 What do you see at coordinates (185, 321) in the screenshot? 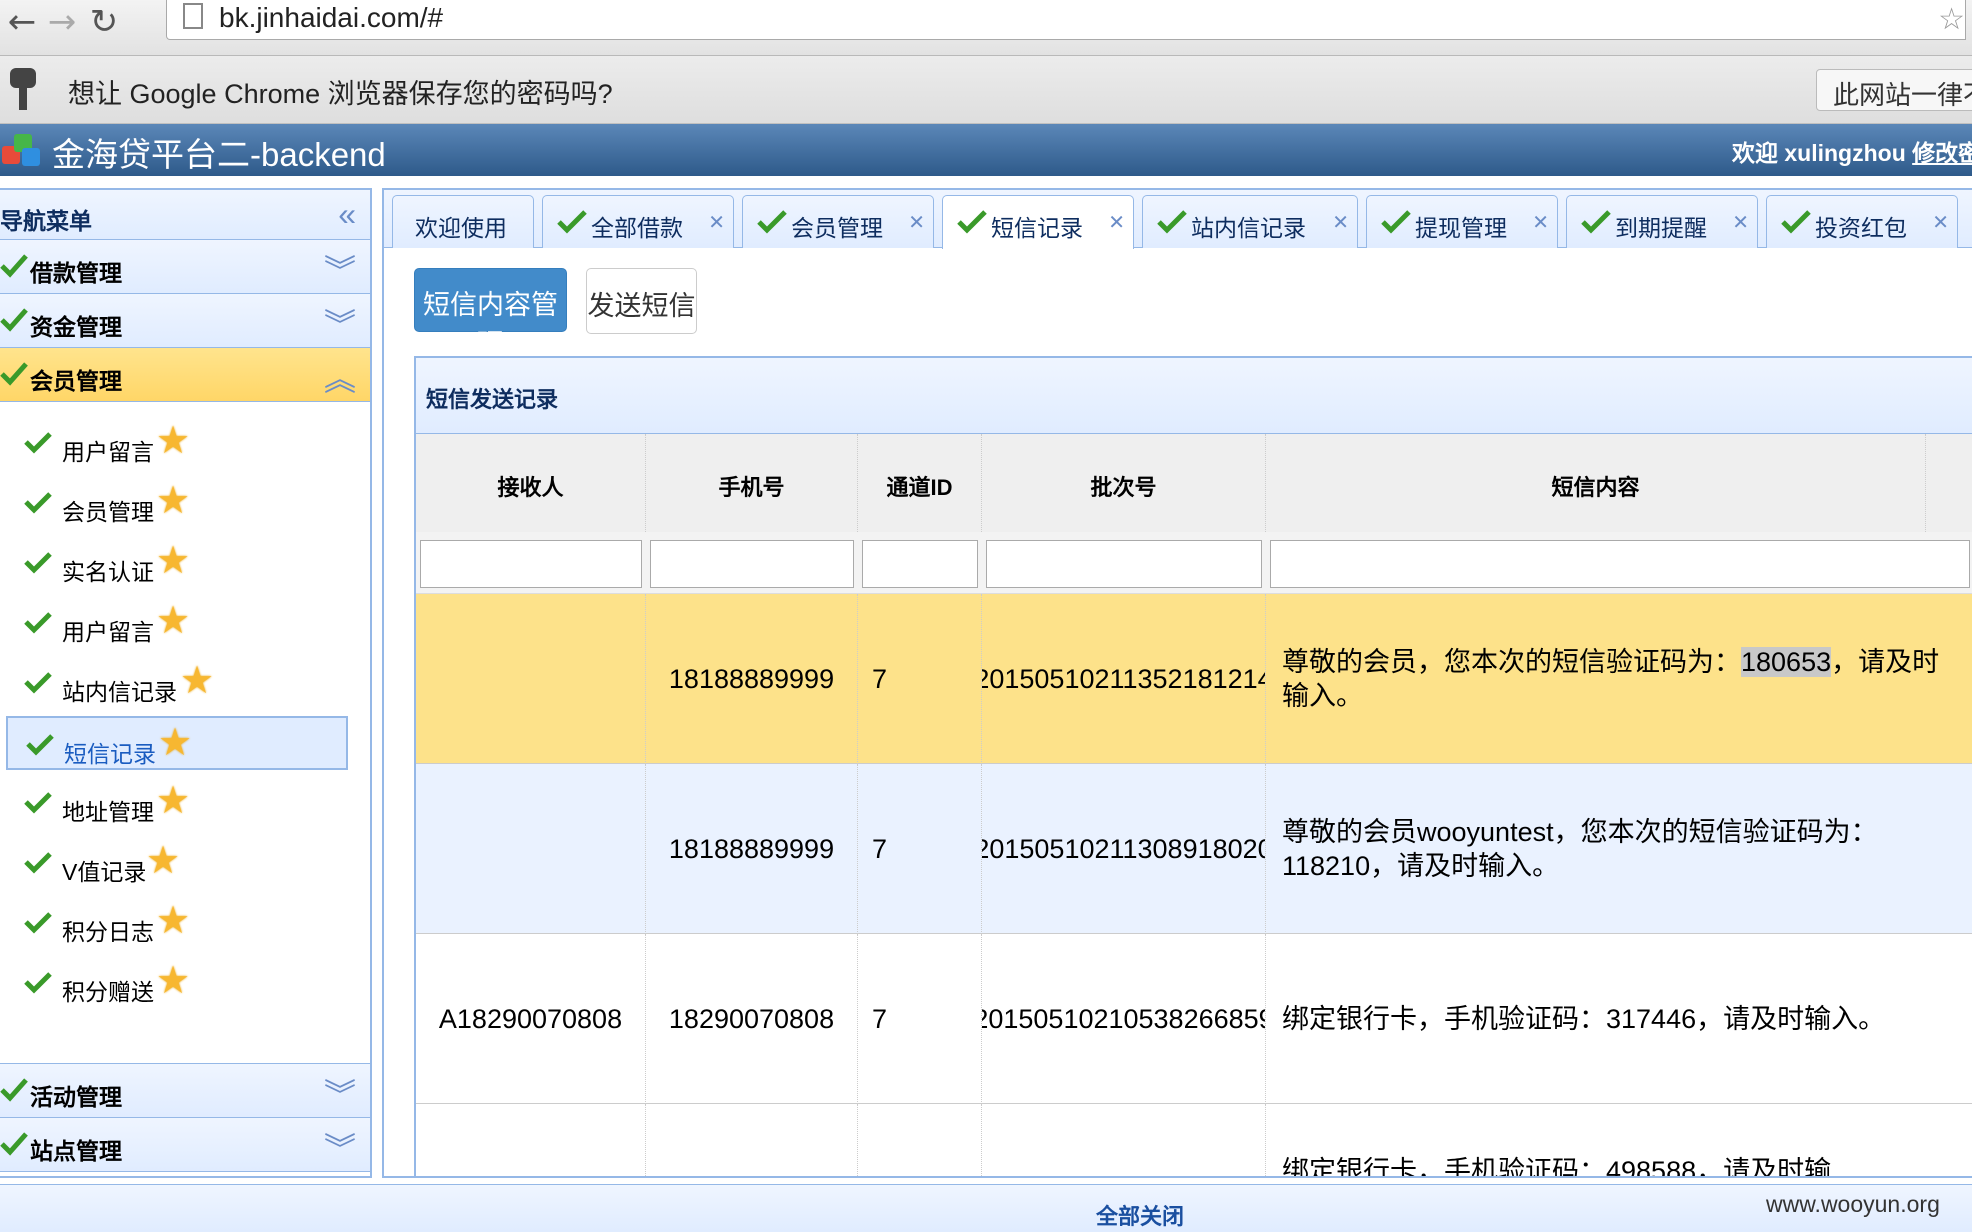
I see `accordion-fund-management: 资金管理 ︾` at bounding box center [185, 321].